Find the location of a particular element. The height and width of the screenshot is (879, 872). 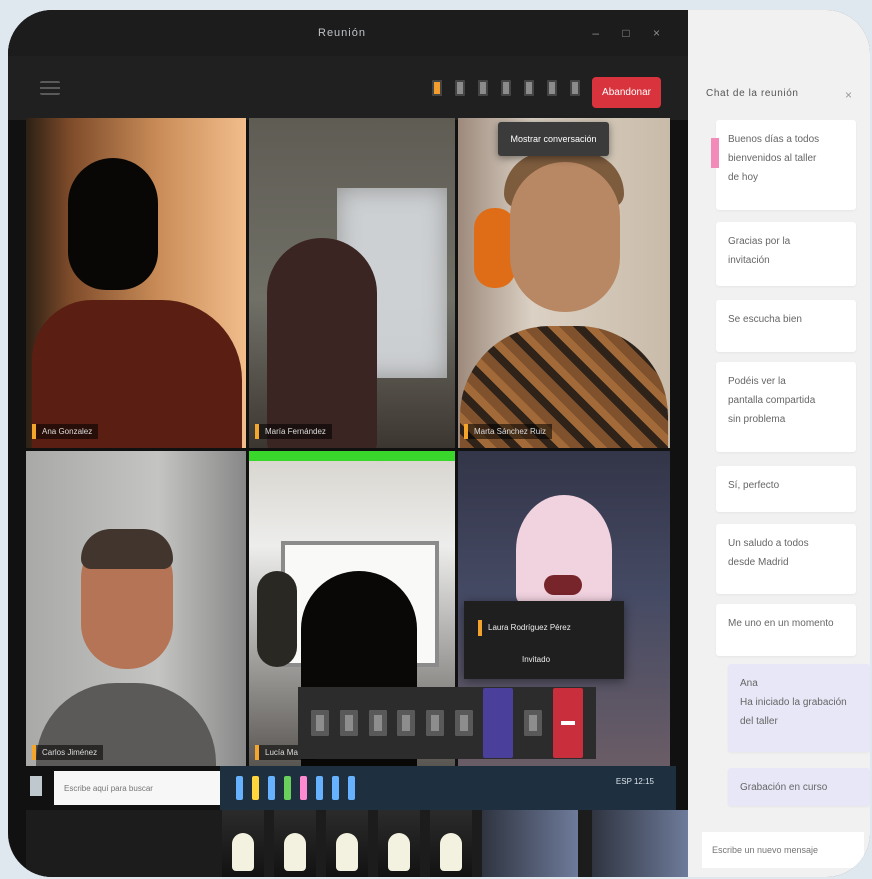

windows-taskbar: ESP 12:15 is located at coordinates (351, 788).